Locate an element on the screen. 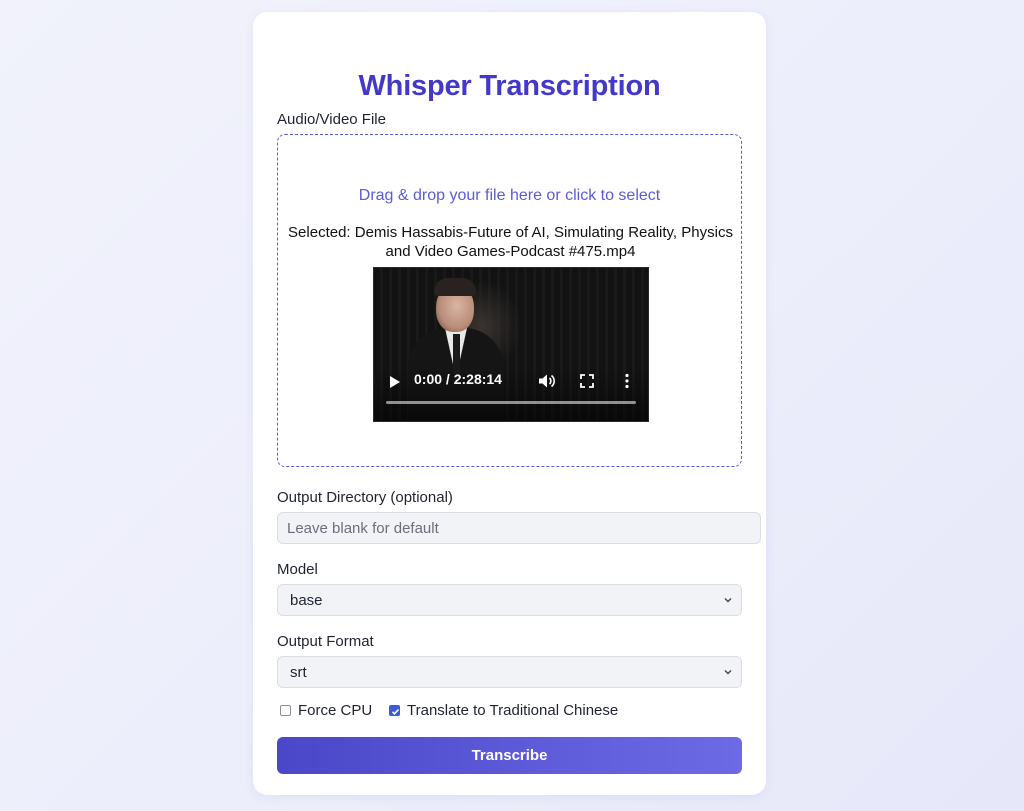  checkmark-icon is located at coordinates (395, 711).